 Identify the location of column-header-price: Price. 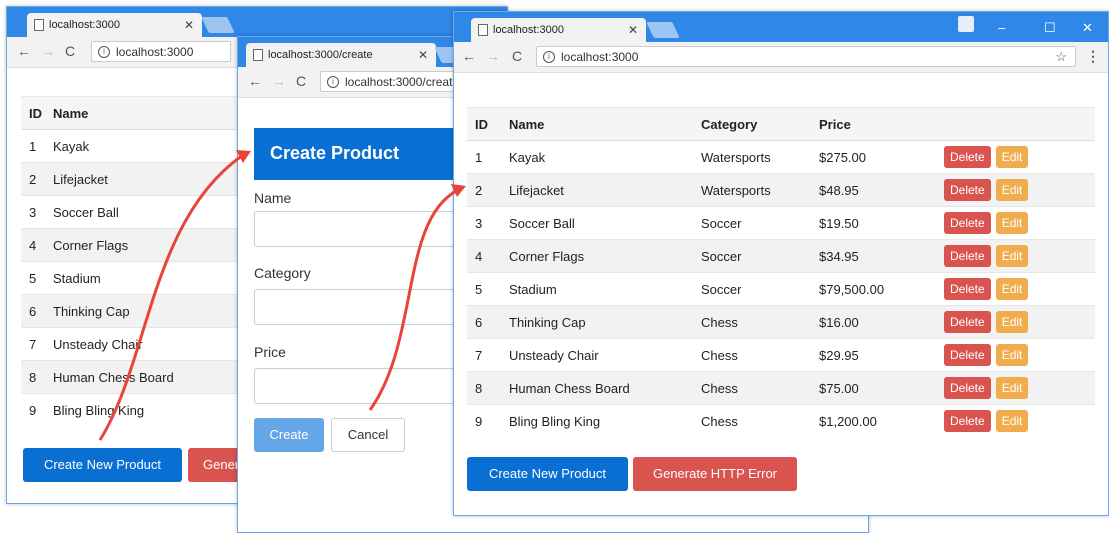
(864, 124).